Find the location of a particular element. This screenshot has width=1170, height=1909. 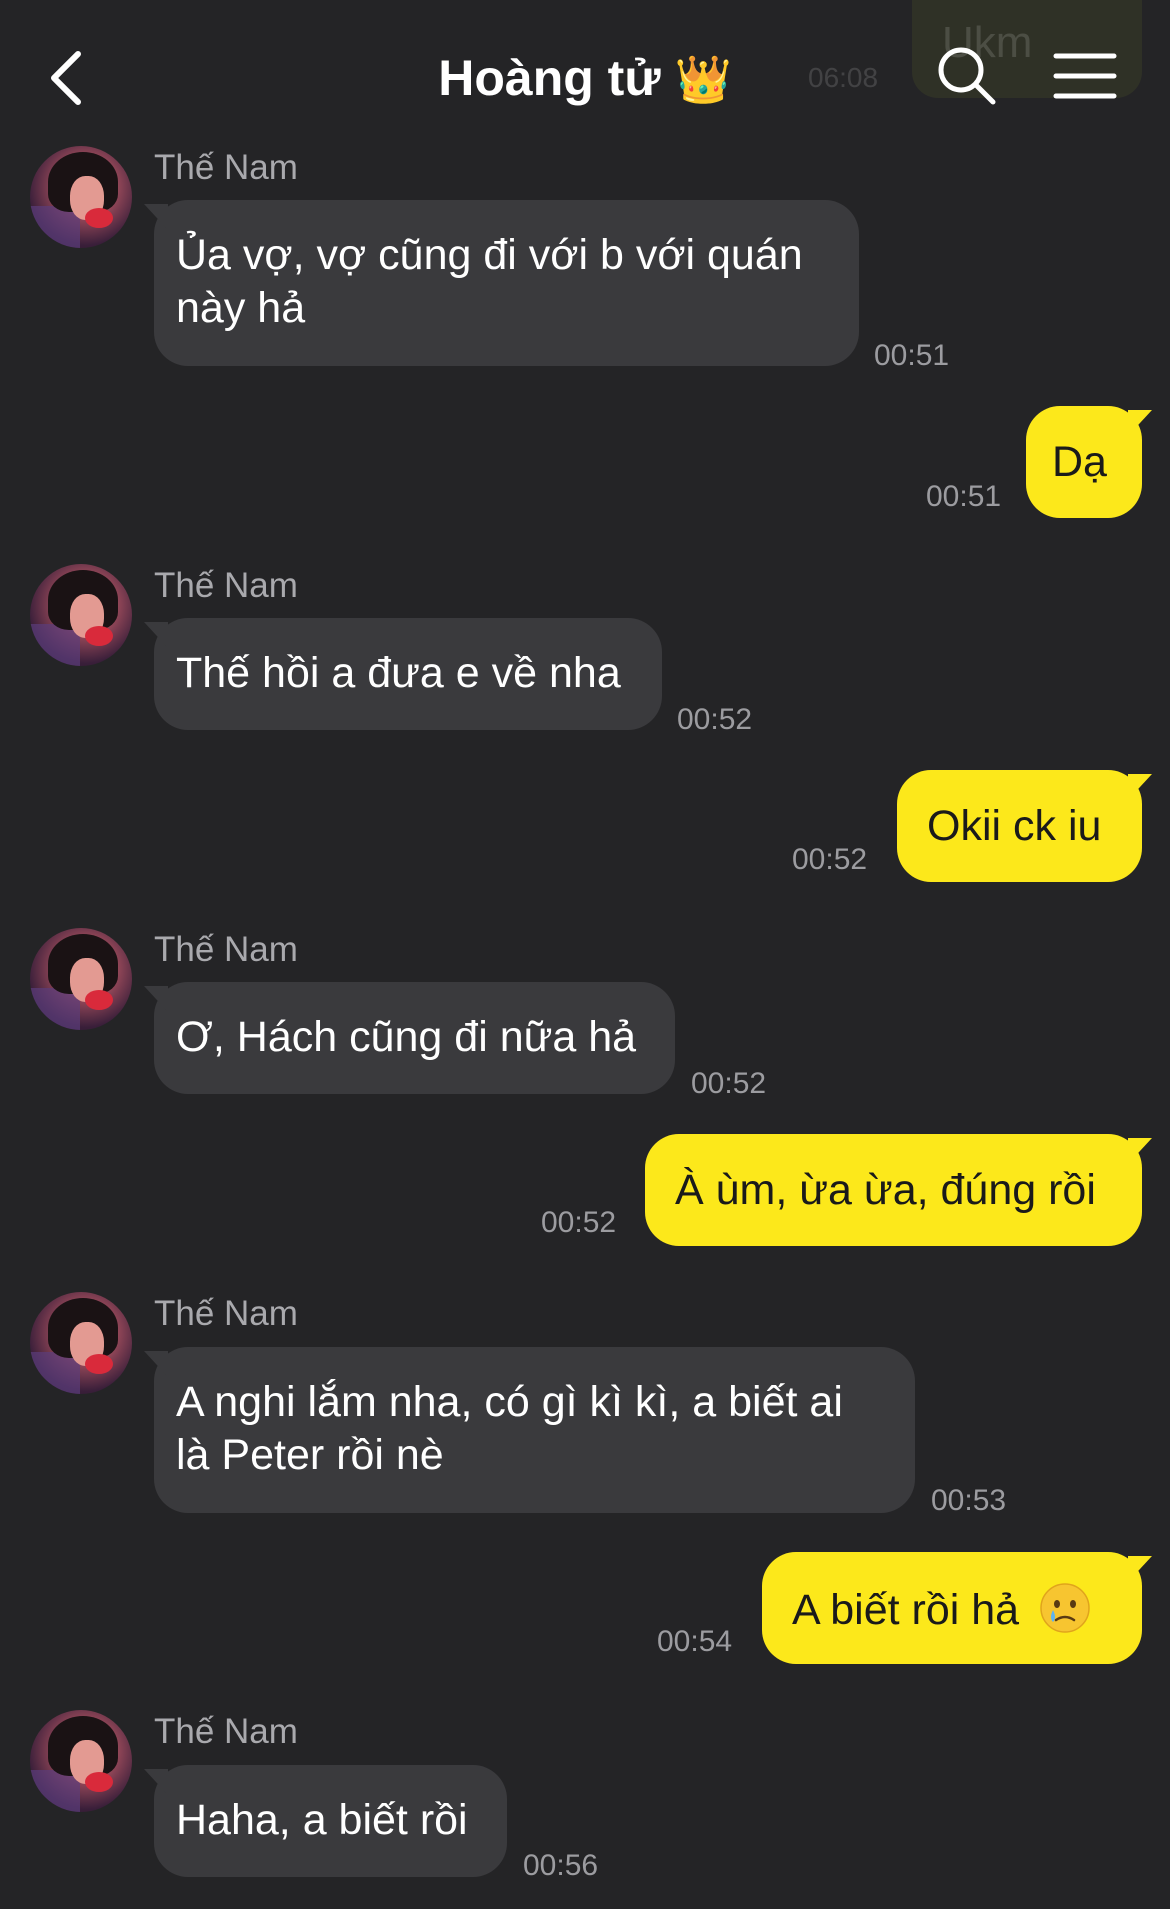

outgoing-message-bubble: À ùm, ừa ừa, đúng rồi is located at coordinates (893, 1190).